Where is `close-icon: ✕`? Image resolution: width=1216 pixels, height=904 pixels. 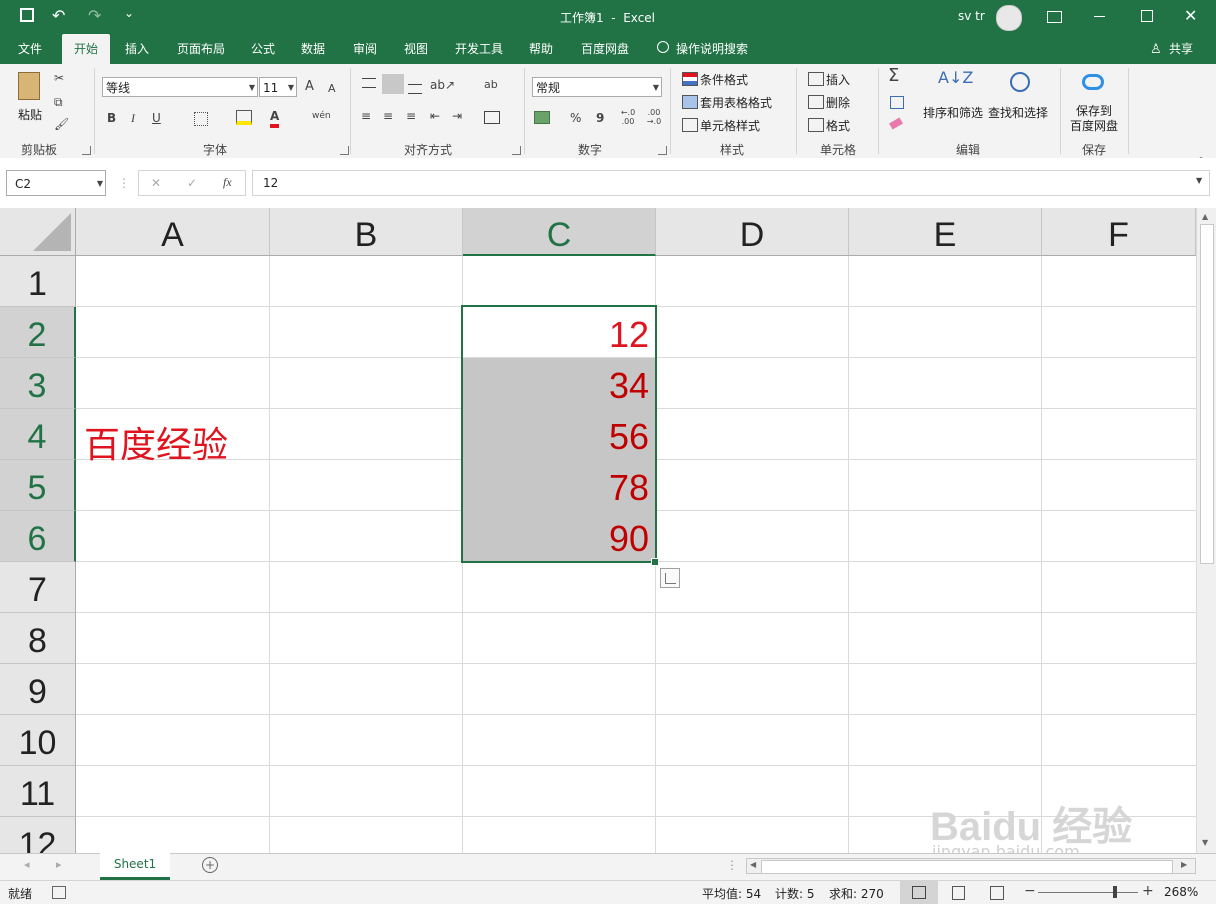
close-icon: ✕ is located at coordinates (1190, 15).